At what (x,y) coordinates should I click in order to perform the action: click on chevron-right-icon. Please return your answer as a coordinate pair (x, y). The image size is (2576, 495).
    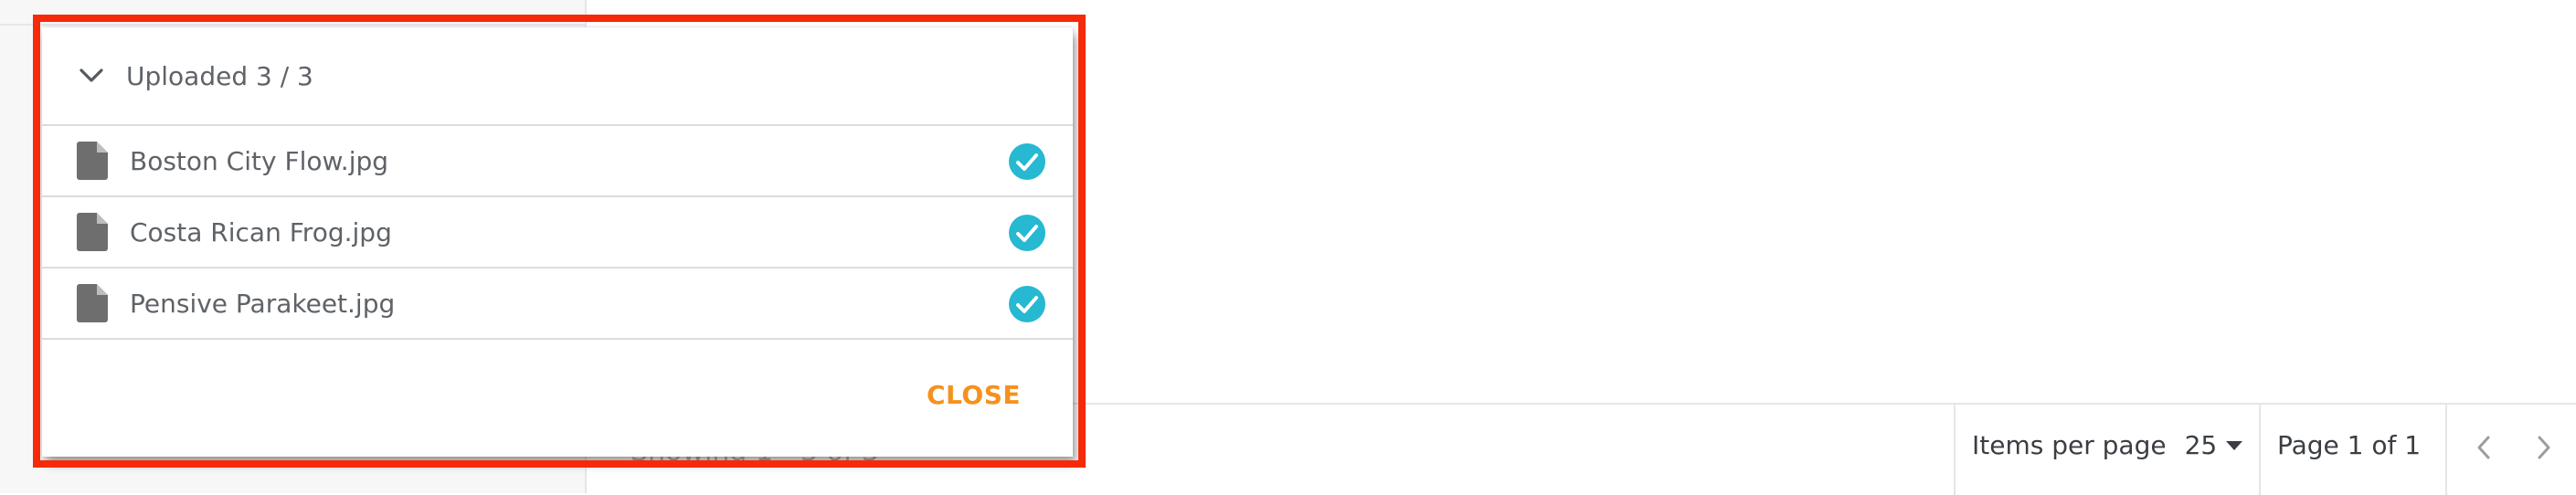
    Looking at the image, I should click on (2544, 447).